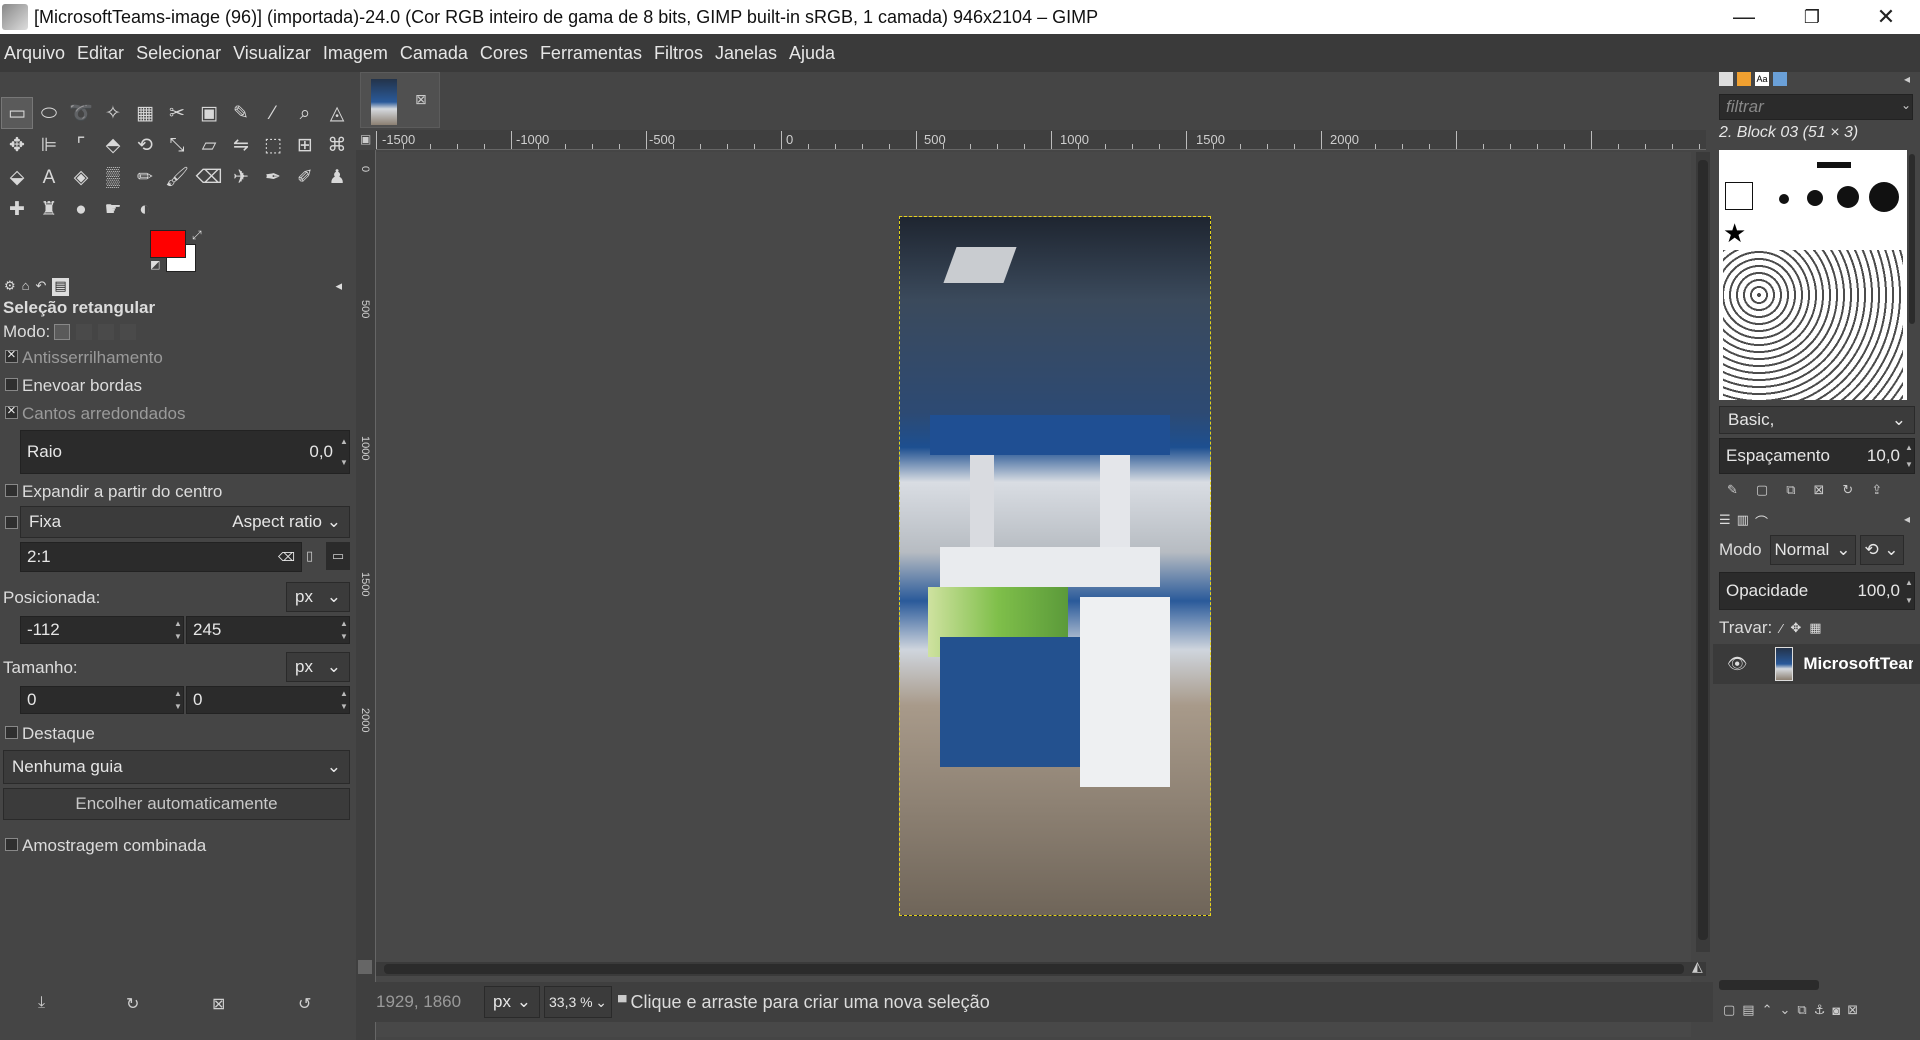 The height and width of the screenshot is (1040, 1920). Describe the element at coordinates (305, 177) in the screenshot. I see `mypaint-brush-icon: ✐` at that location.